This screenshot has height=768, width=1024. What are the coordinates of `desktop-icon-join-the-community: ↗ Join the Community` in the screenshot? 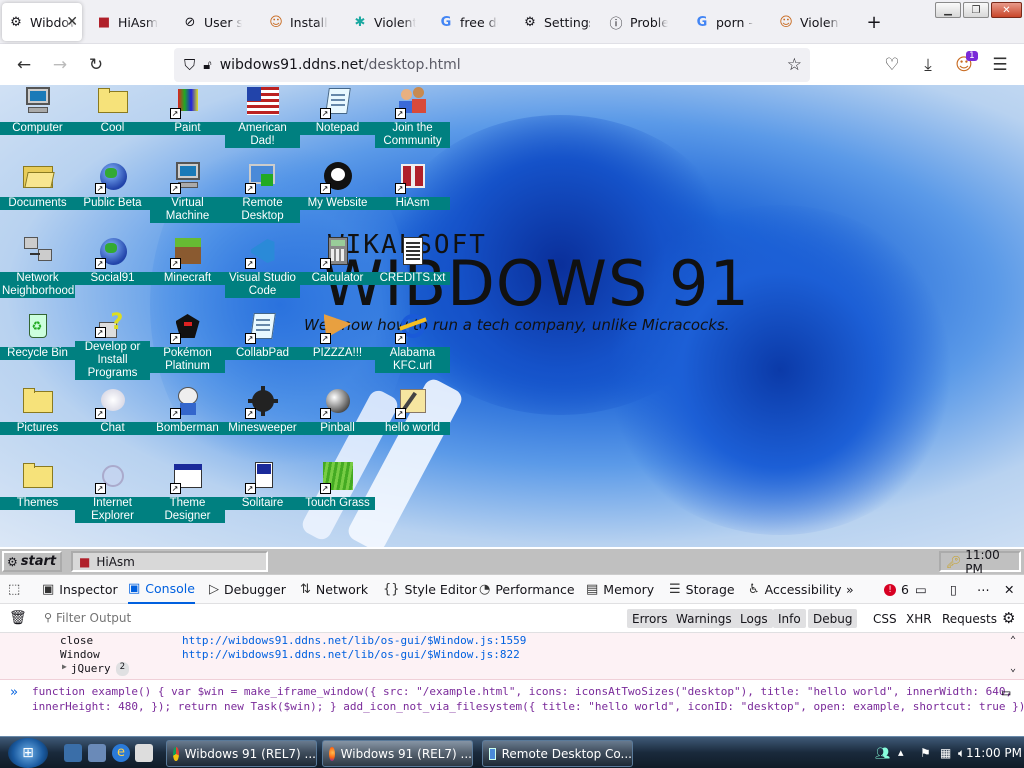 It's located at (412, 120).